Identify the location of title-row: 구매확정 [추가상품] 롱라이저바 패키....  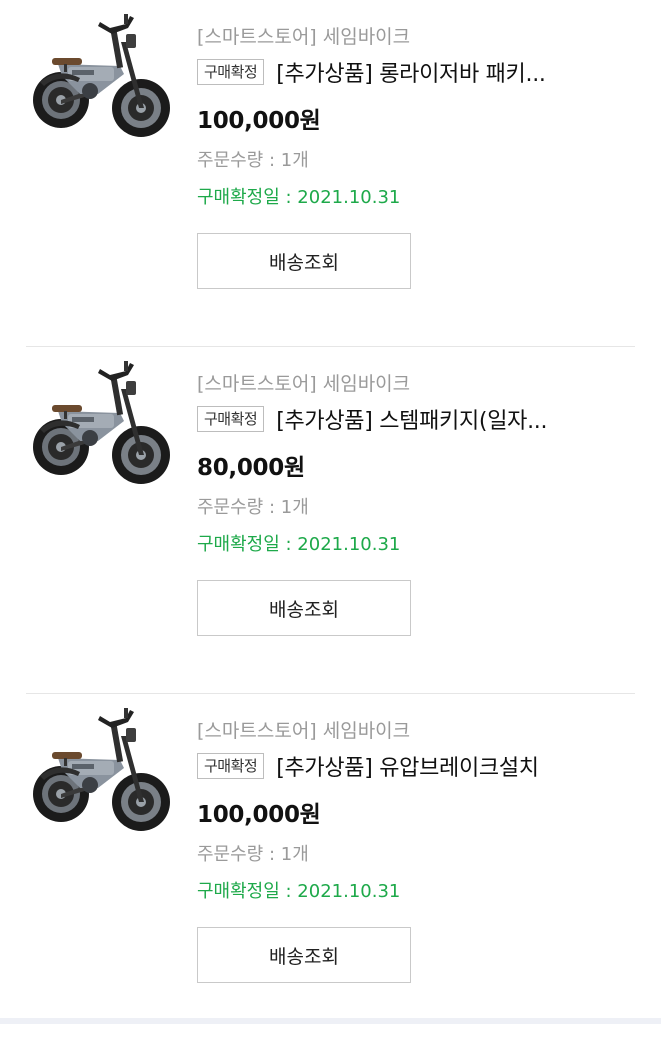
(412, 72).